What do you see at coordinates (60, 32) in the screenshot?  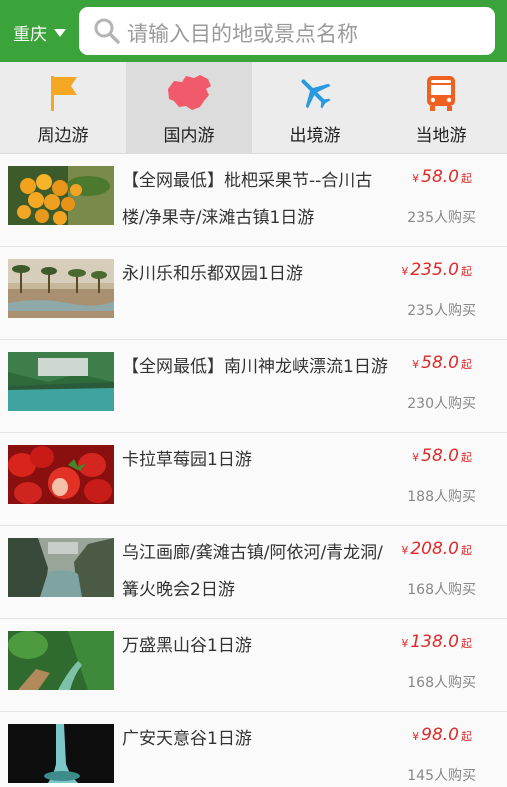 I see `dropdown-arrow-icon` at bounding box center [60, 32].